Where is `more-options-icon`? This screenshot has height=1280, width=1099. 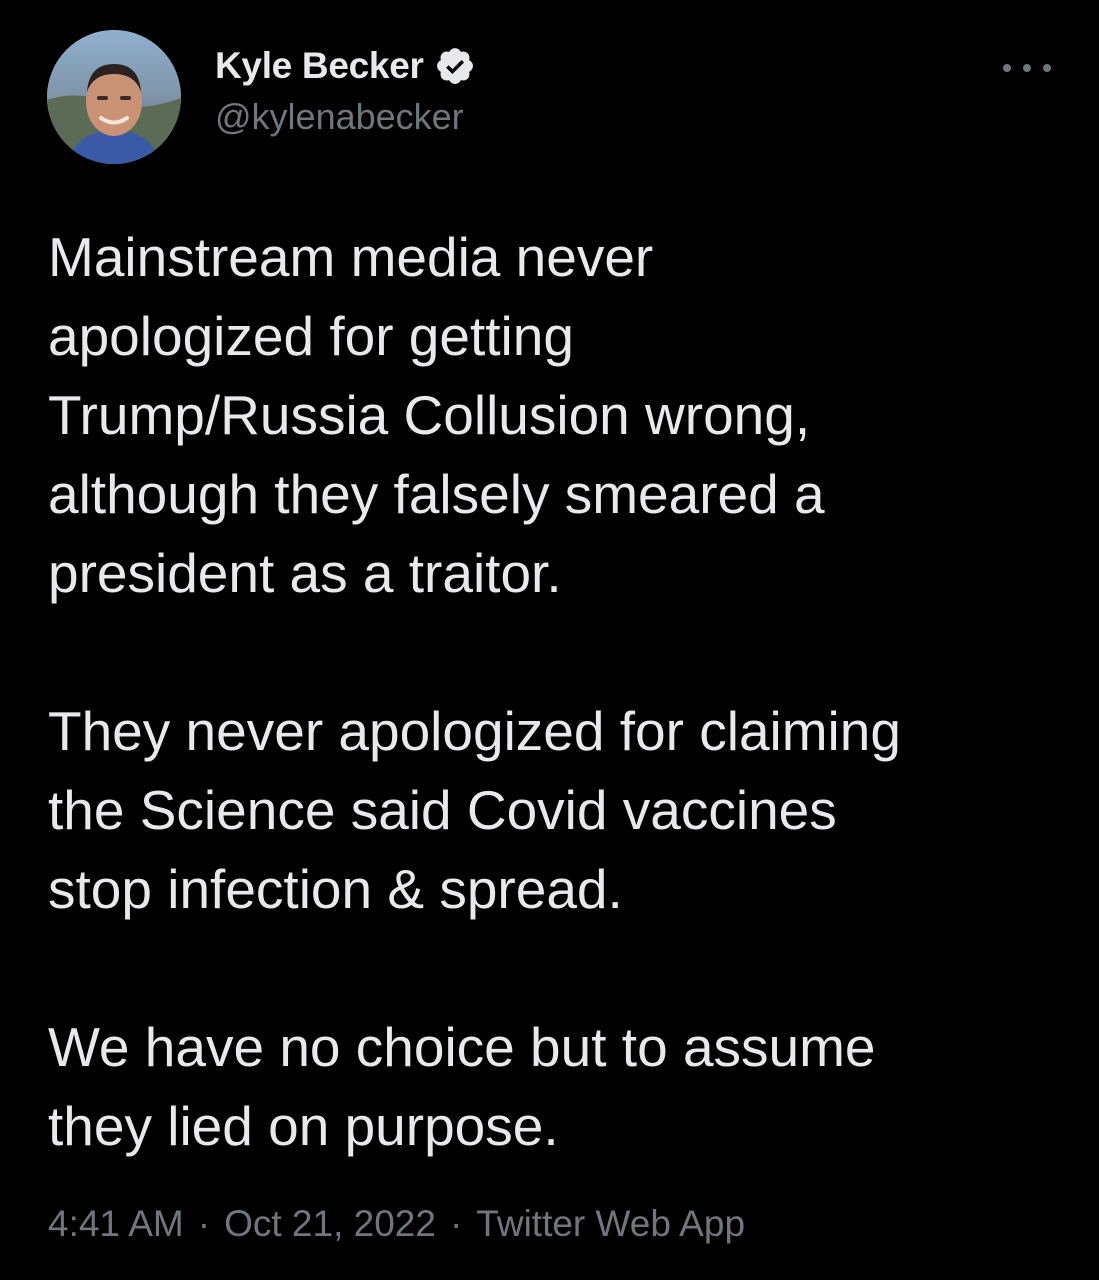 more-options-icon is located at coordinates (1027, 68).